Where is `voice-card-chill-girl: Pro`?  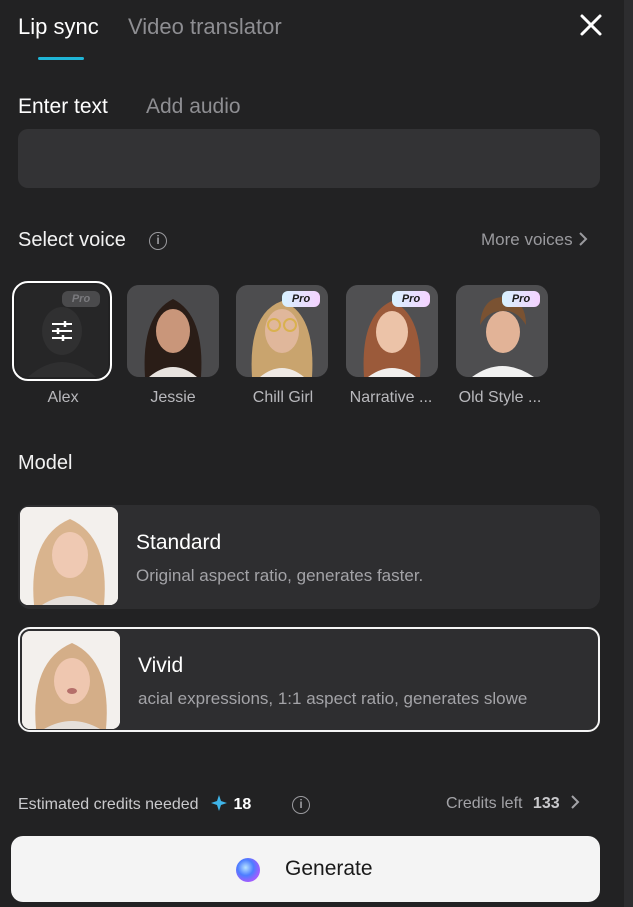 voice-card-chill-girl: Pro is located at coordinates (282, 331).